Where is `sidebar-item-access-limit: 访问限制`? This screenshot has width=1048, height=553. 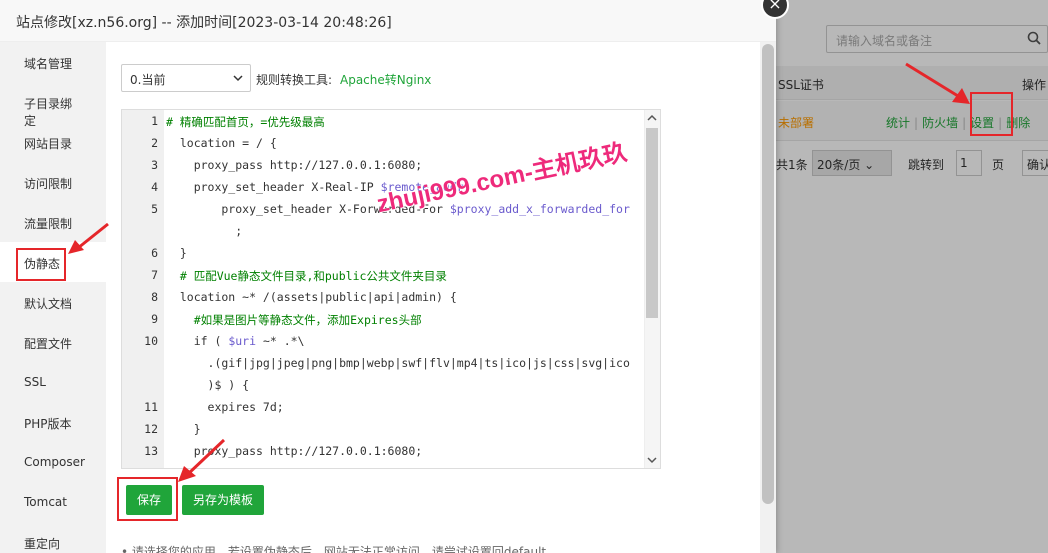 sidebar-item-access-limit: 访问限制 is located at coordinates (53, 182).